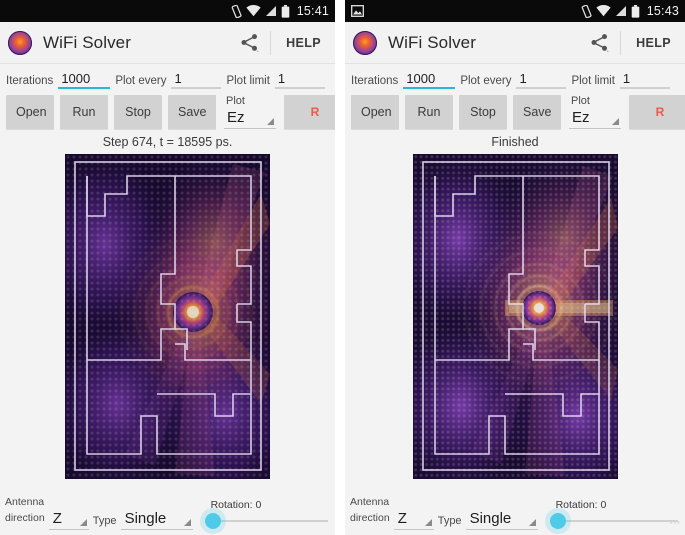 The image size is (685, 535). Describe the element at coordinates (236, 11) in the screenshot. I see `vibrate-icon` at that location.